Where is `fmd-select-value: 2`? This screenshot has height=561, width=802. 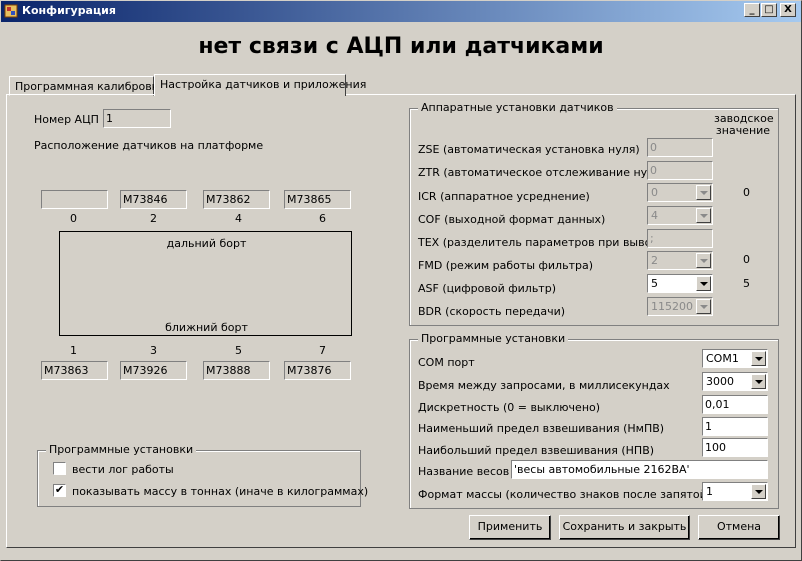 fmd-select-value: 2 is located at coordinates (654, 260).